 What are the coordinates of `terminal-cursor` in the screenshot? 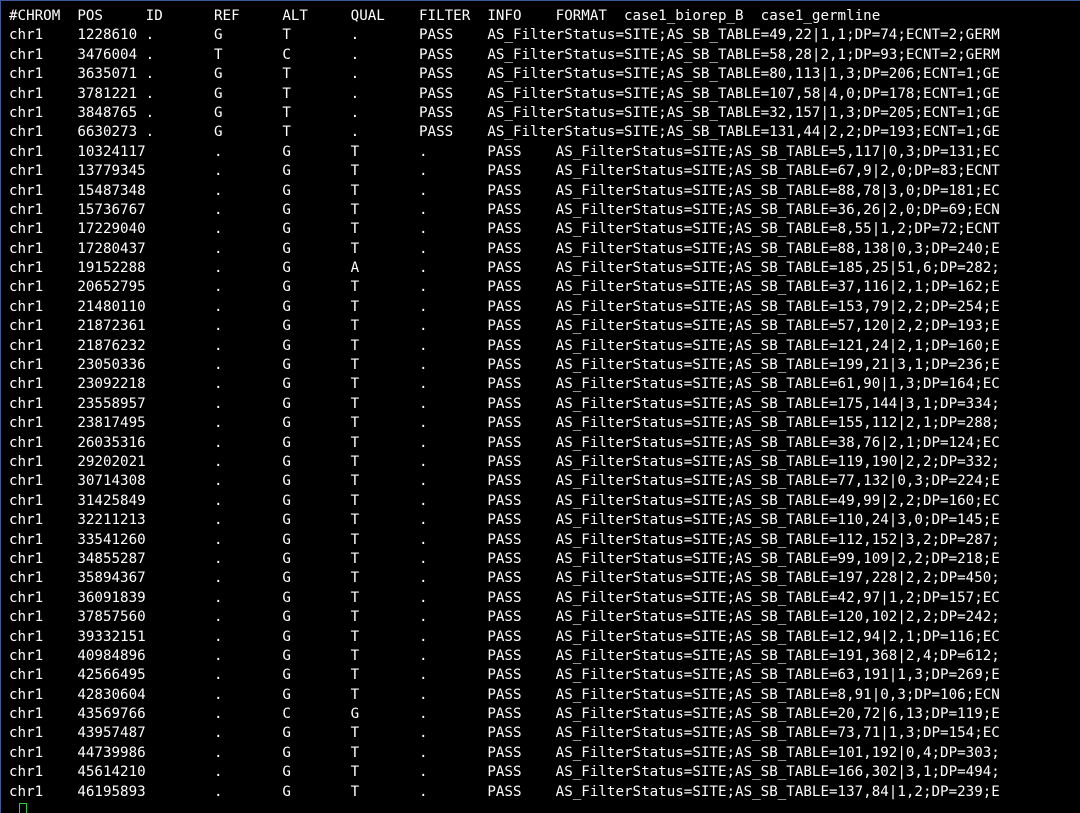 It's located at (23, 808).